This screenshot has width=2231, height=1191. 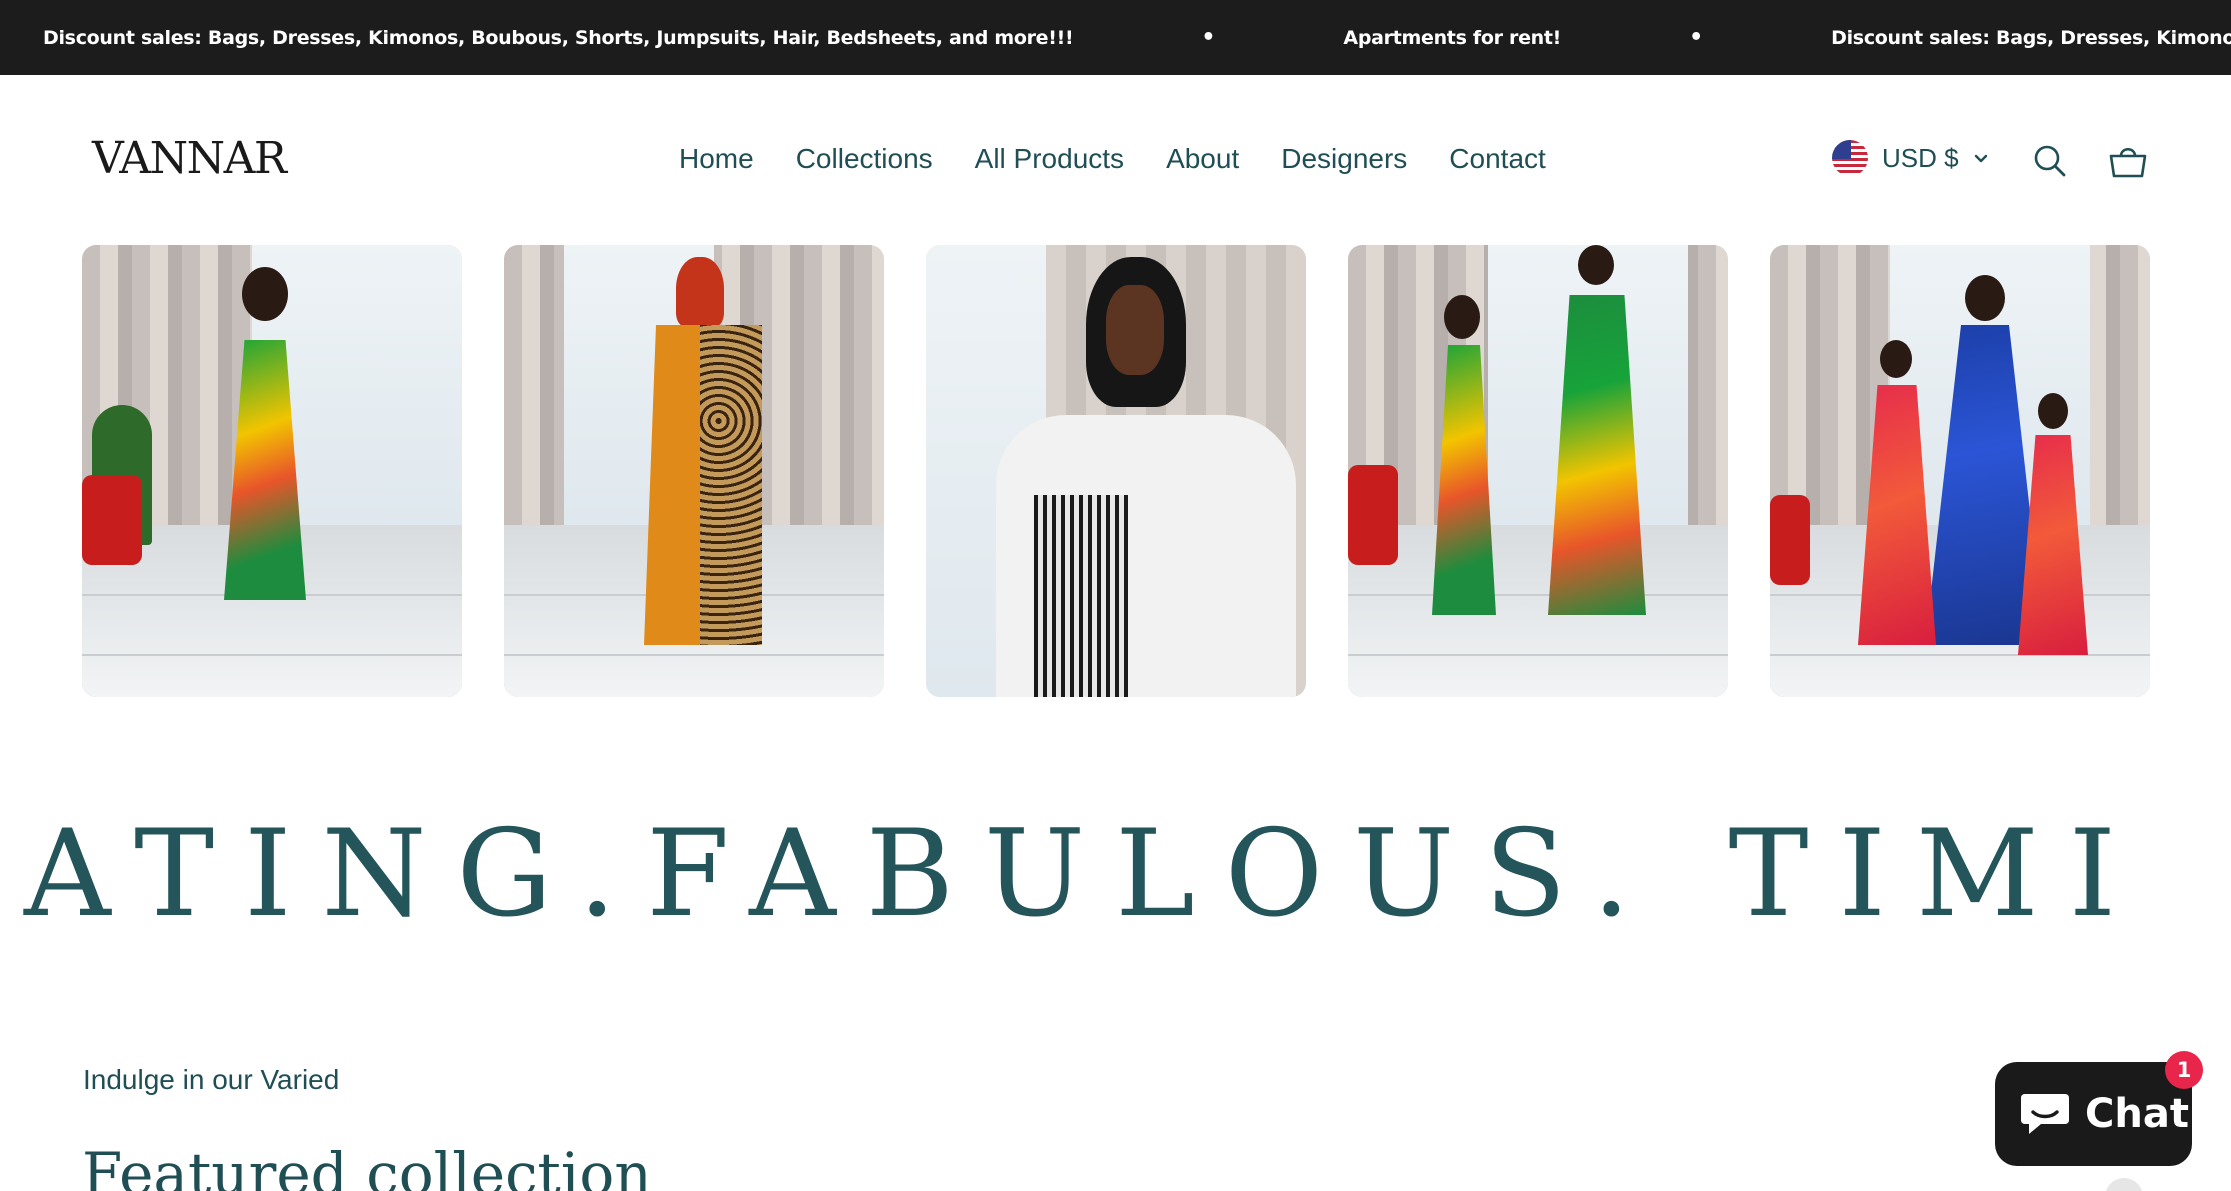 What do you see at coordinates (189, 158) in the screenshot?
I see `logo: VANNAR` at bounding box center [189, 158].